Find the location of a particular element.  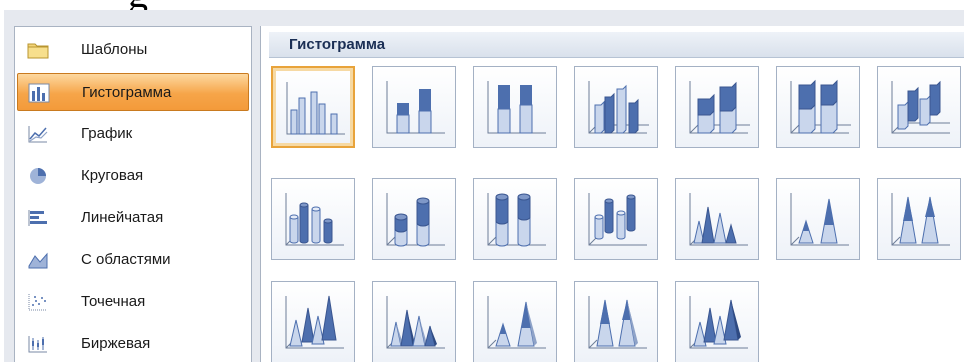

sidebar-item-scatter: Точечная is located at coordinates (133, 302).